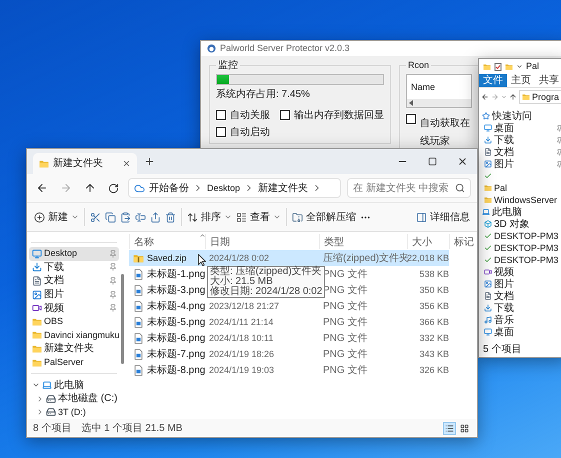 This screenshot has height=458, width=561. What do you see at coordinates (126, 163) in the screenshot?
I see `close-icon` at bounding box center [126, 163].